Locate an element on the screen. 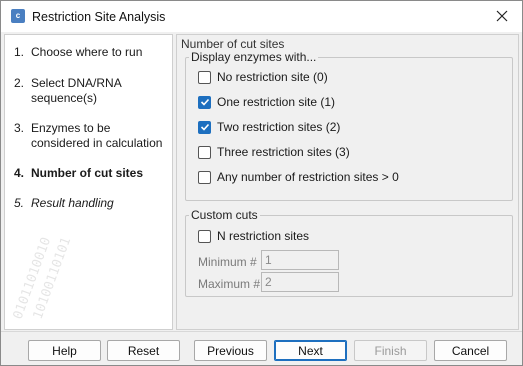 This screenshot has height=366, width=523. title-bar: c Restriction Site Analysis is located at coordinates (261, 16).